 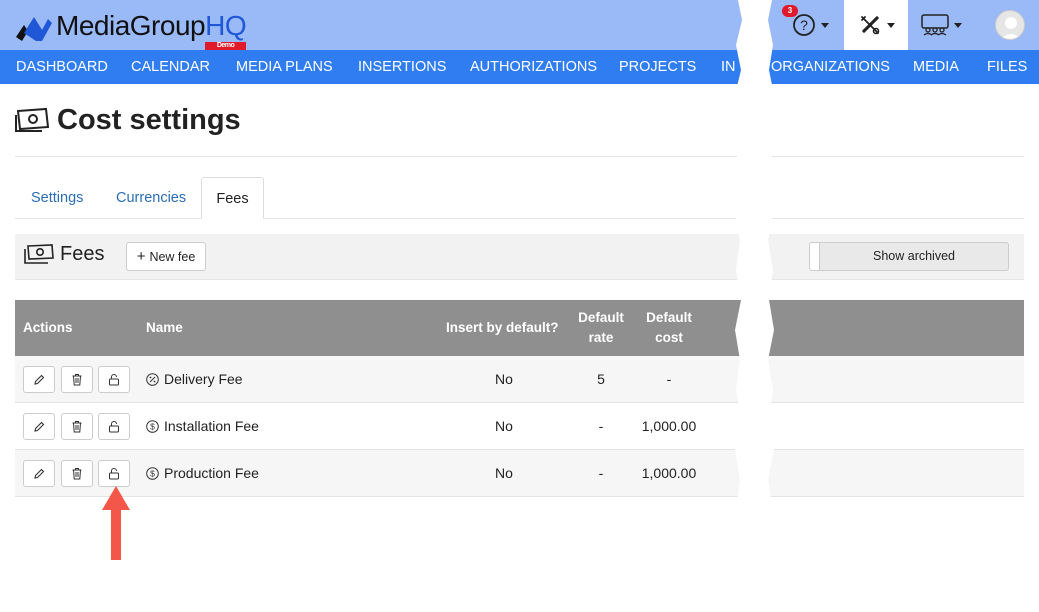 What do you see at coordinates (502, 327) in the screenshot?
I see `header-insert-default: Insert by default?` at bounding box center [502, 327].